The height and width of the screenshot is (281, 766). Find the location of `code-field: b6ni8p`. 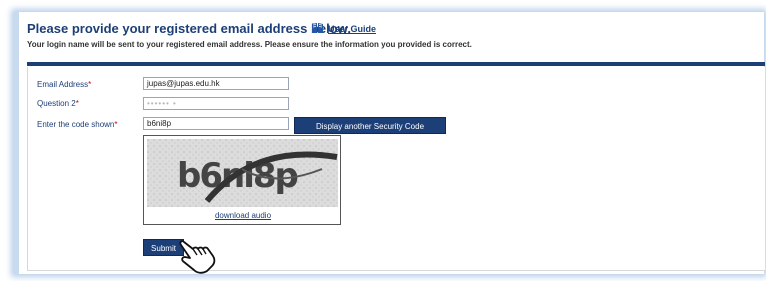

code-field: b6ni8p is located at coordinates (216, 123).